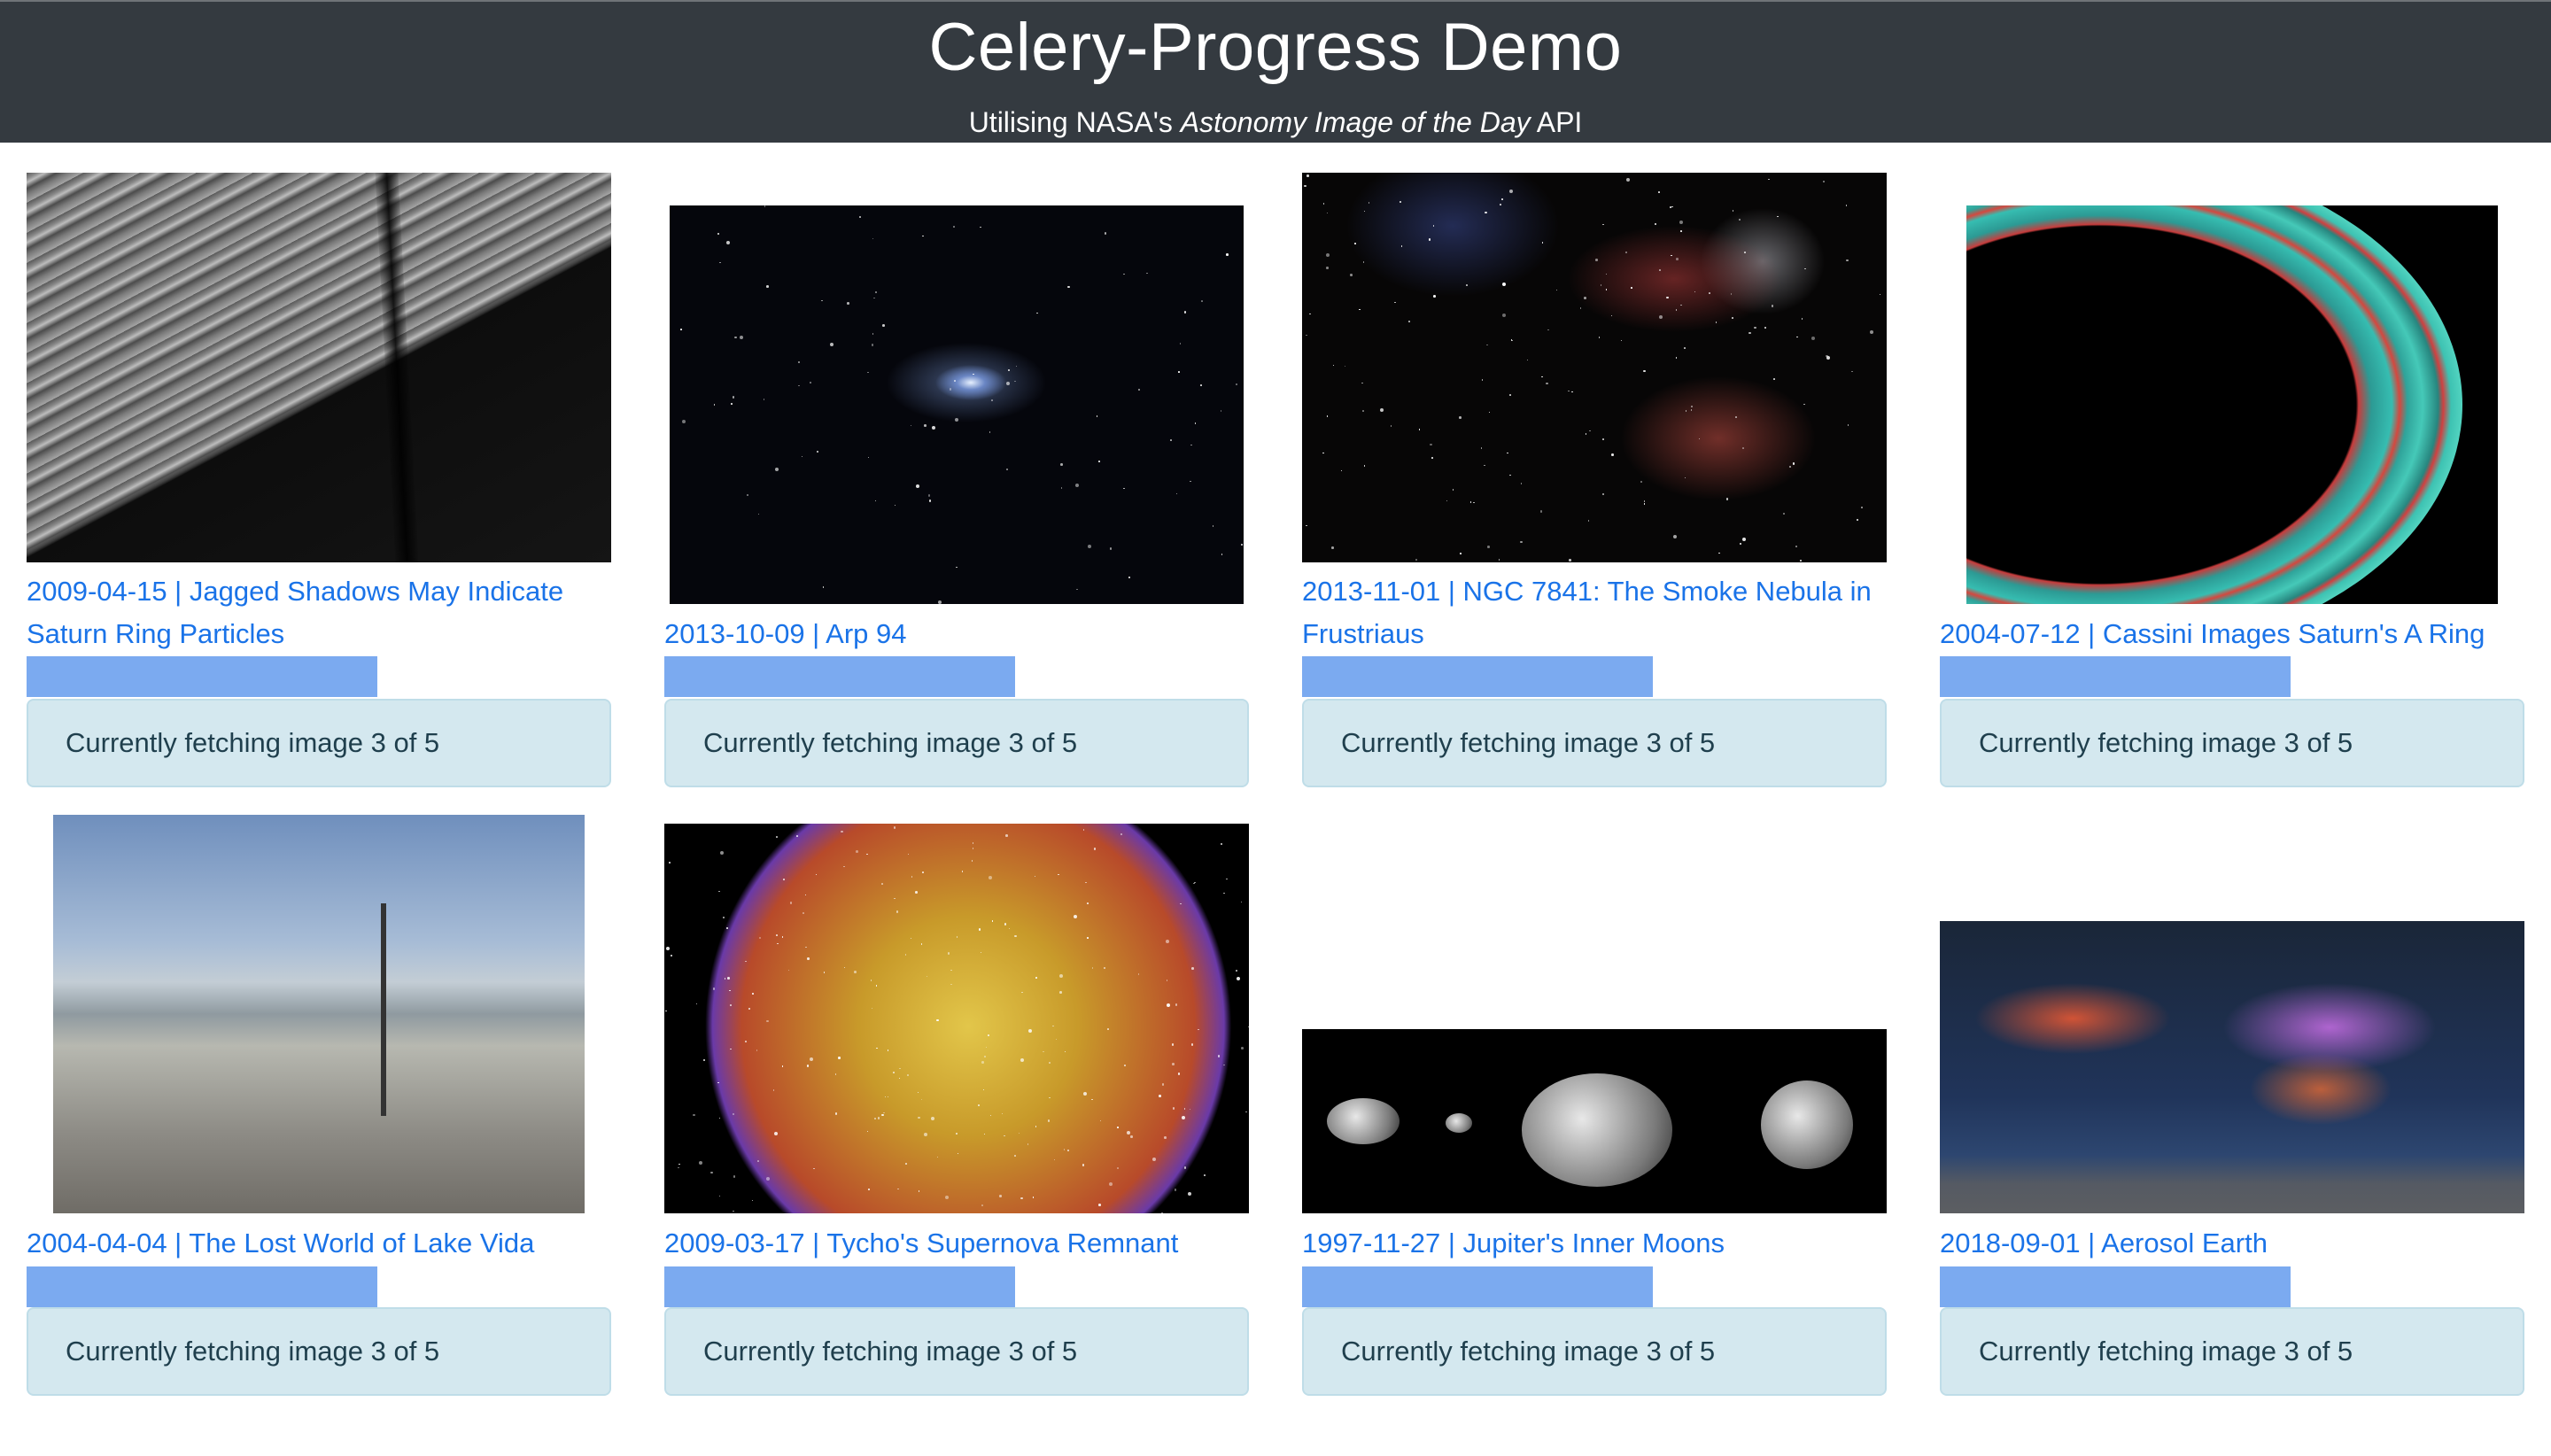 Image resolution: width=2551 pixels, height=1456 pixels. Describe the element at coordinates (1355, 122) in the screenshot. I see `subtitle-emphasis: Astonomy Image of the Day` at that location.